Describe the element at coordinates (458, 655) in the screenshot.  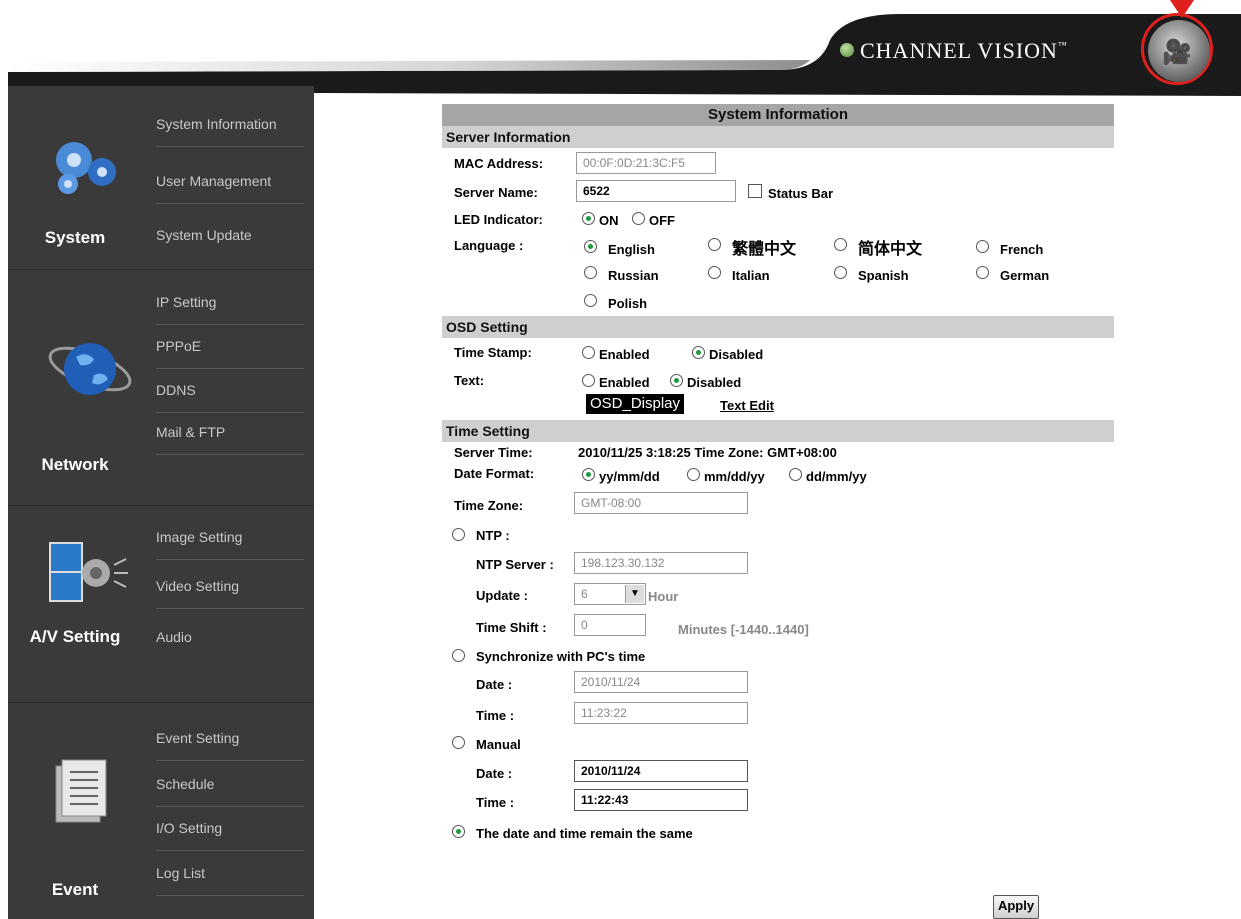
I see `sync-pc-radio` at that location.